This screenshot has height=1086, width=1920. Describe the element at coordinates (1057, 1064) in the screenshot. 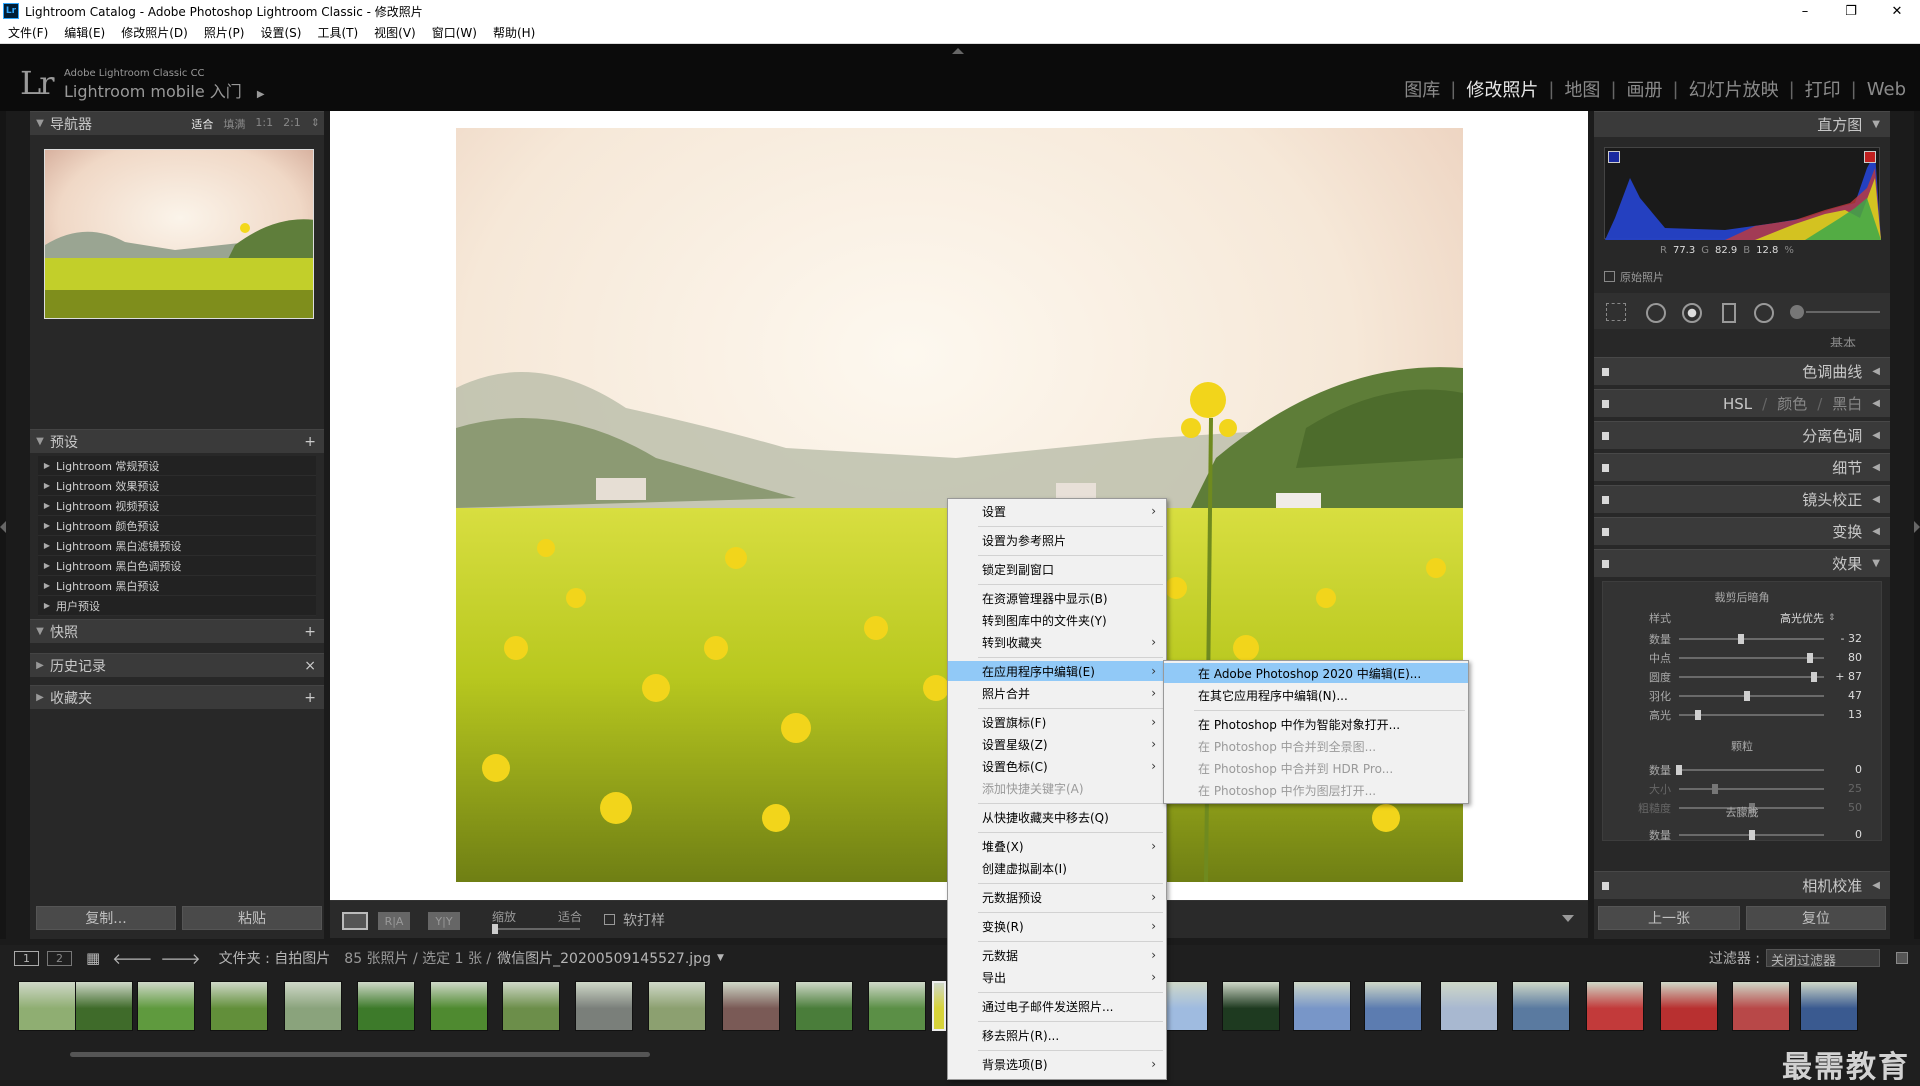

I see `menu-item: 背景选项(B) ›` at that location.